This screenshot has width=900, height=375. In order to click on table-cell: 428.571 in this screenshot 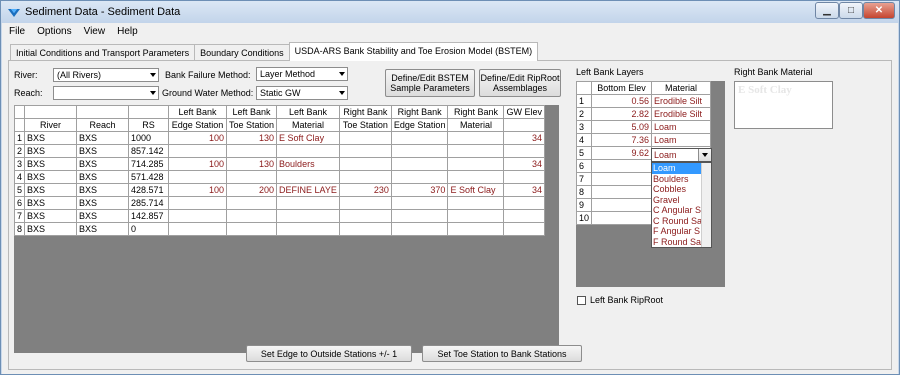, I will do `click(149, 190)`.